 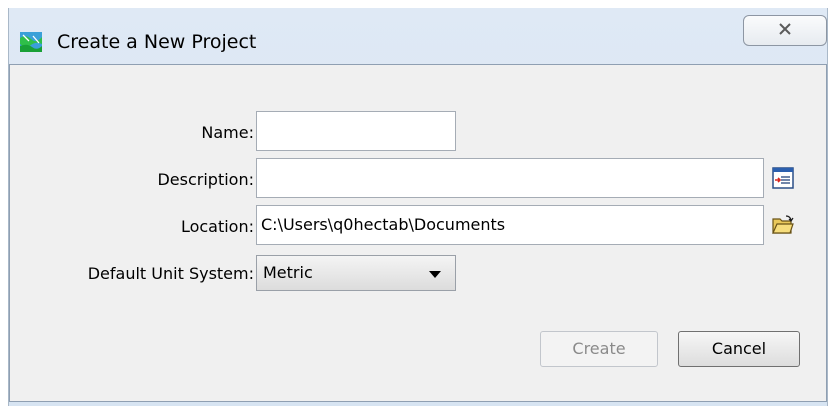 I want to click on chevron-down-icon, so click(x=435, y=274).